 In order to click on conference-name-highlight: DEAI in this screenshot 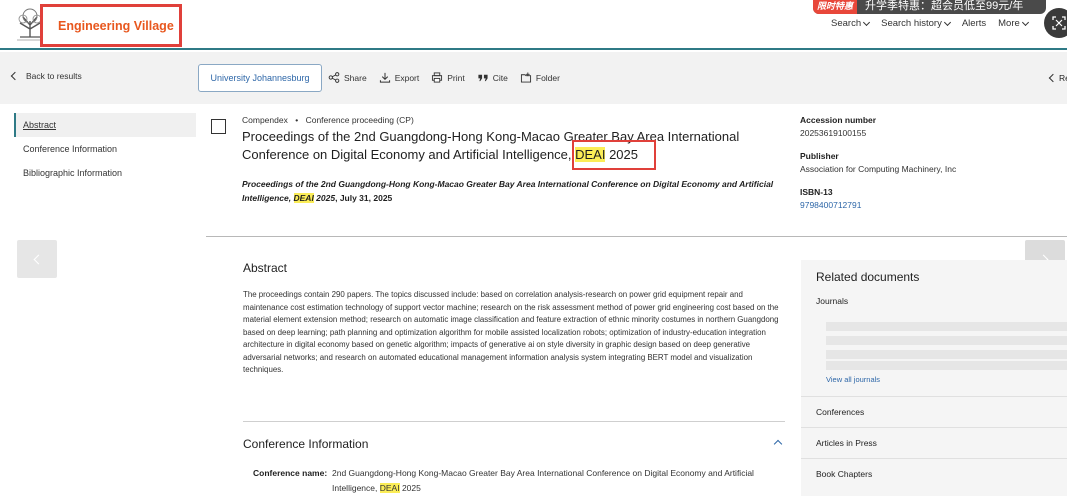, I will do `click(389, 488)`.